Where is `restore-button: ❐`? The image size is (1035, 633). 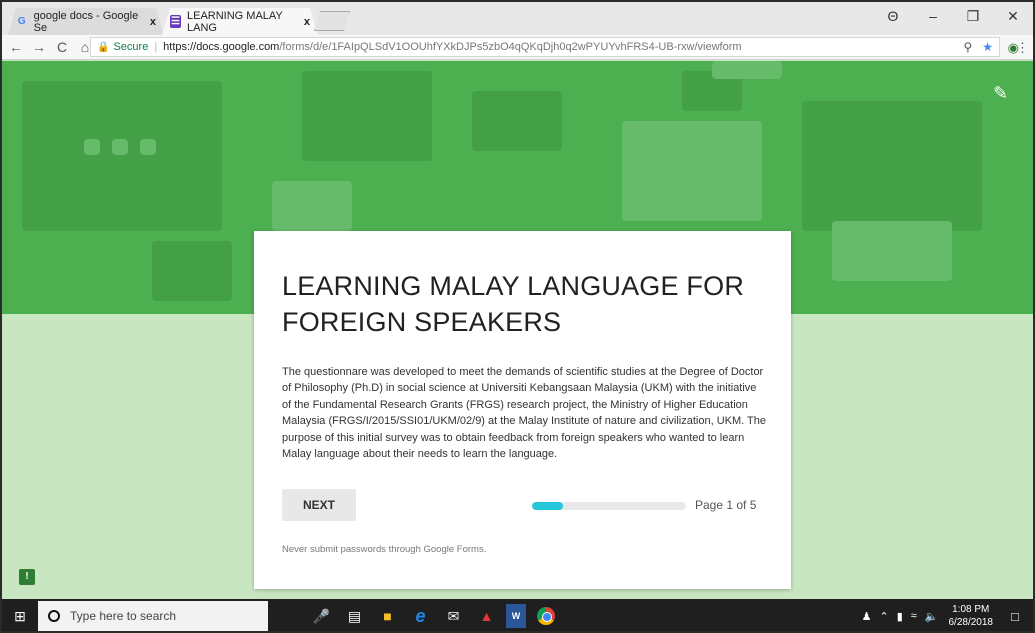 restore-button: ❐ is located at coordinates (973, 16).